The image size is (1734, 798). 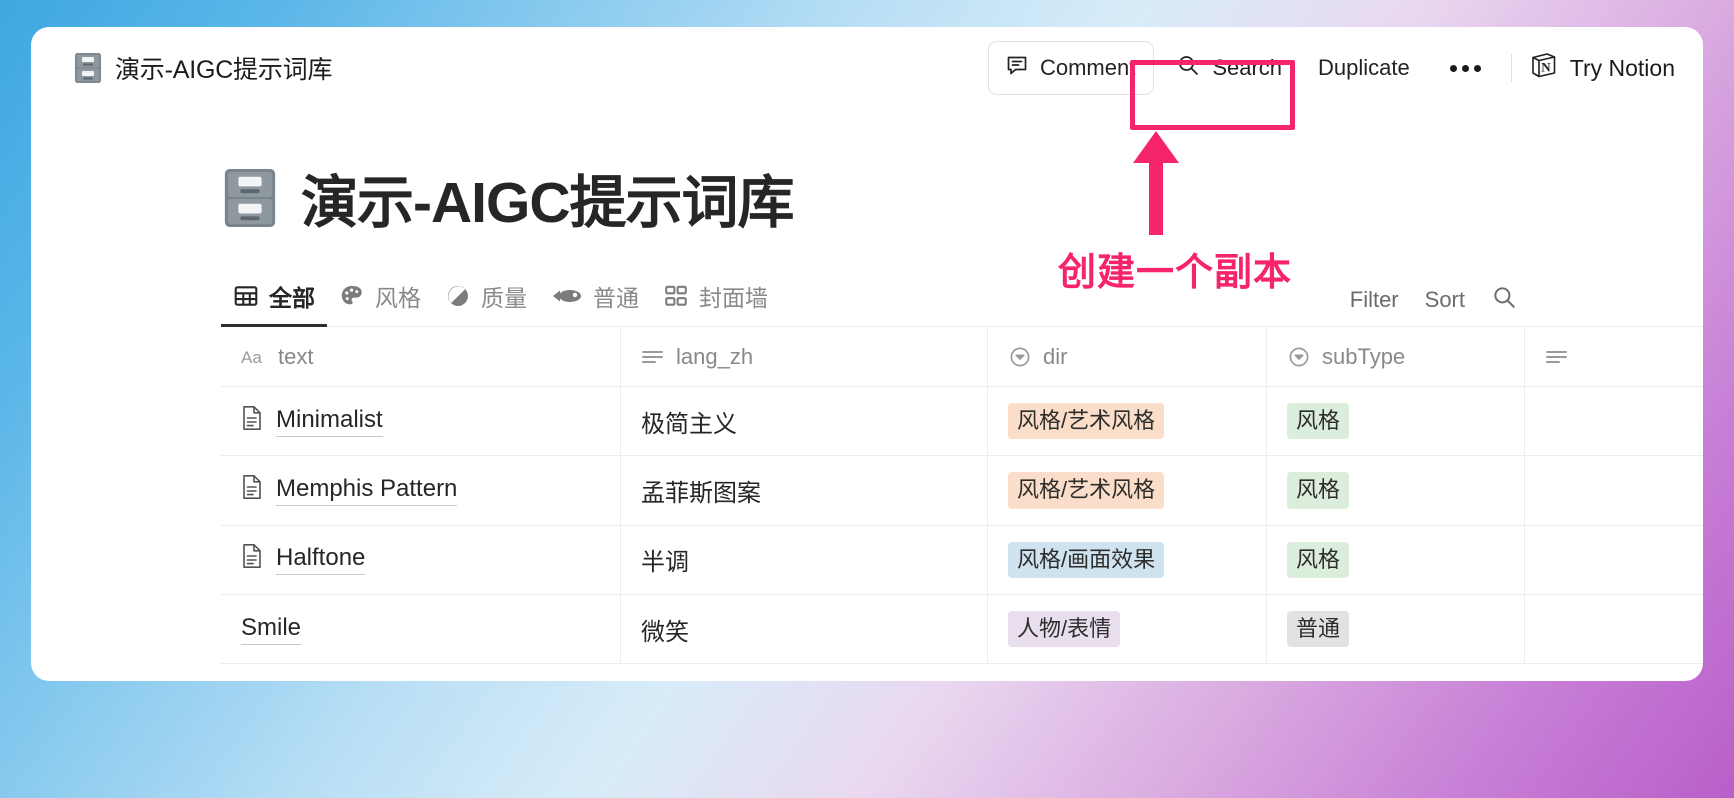 I want to click on duplicate-button: Duplicate, so click(x=1364, y=68).